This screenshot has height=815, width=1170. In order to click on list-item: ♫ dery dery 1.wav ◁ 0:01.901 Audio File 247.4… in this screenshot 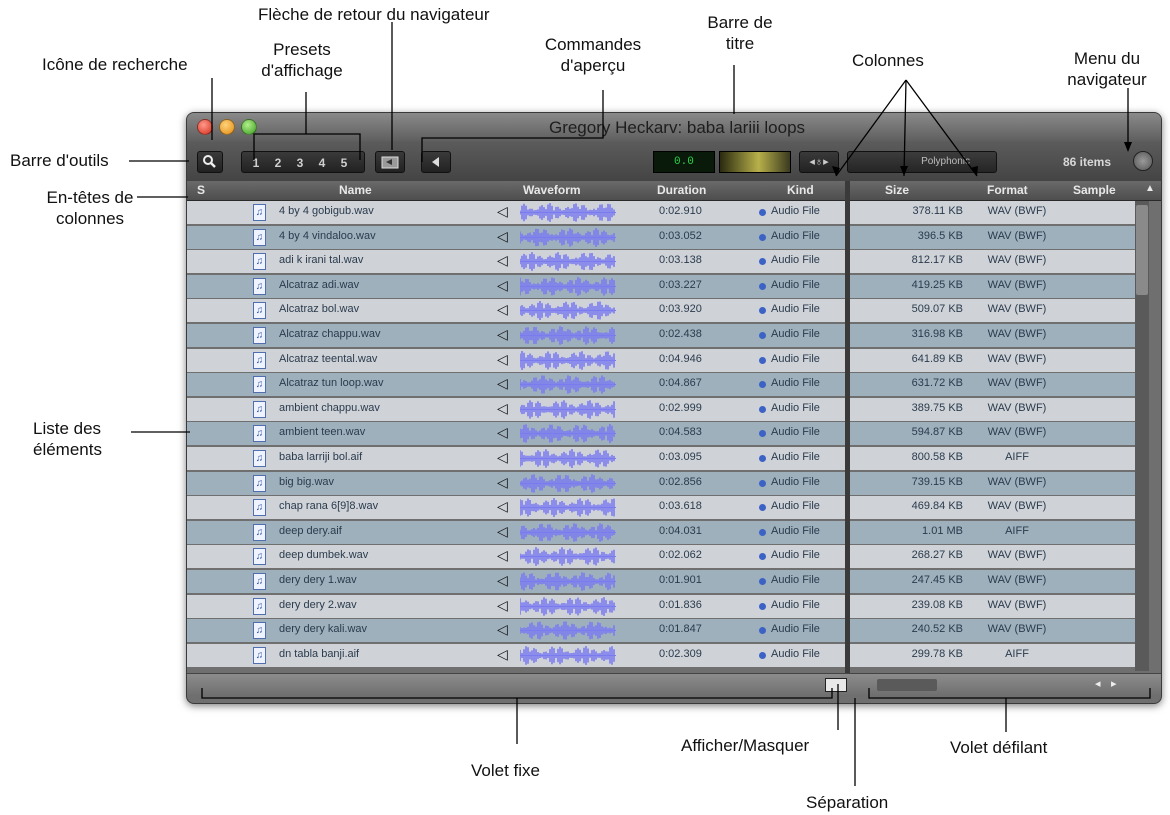, I will do `click(667, 581)`.